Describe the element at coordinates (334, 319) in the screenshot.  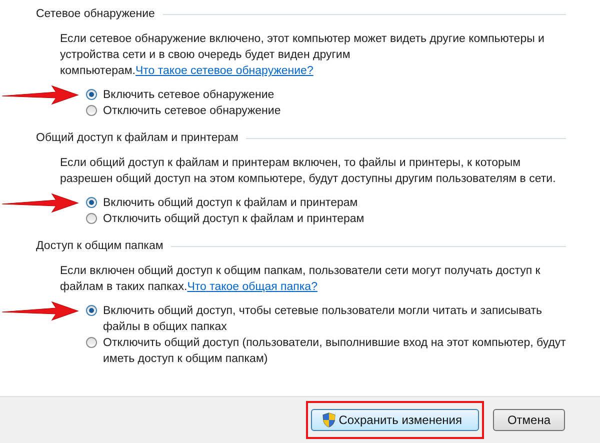
I see `option-label: Включить общий доступ, чтобы сетевые пользователи могли читать и записывать файлы в общих папках` at that location.